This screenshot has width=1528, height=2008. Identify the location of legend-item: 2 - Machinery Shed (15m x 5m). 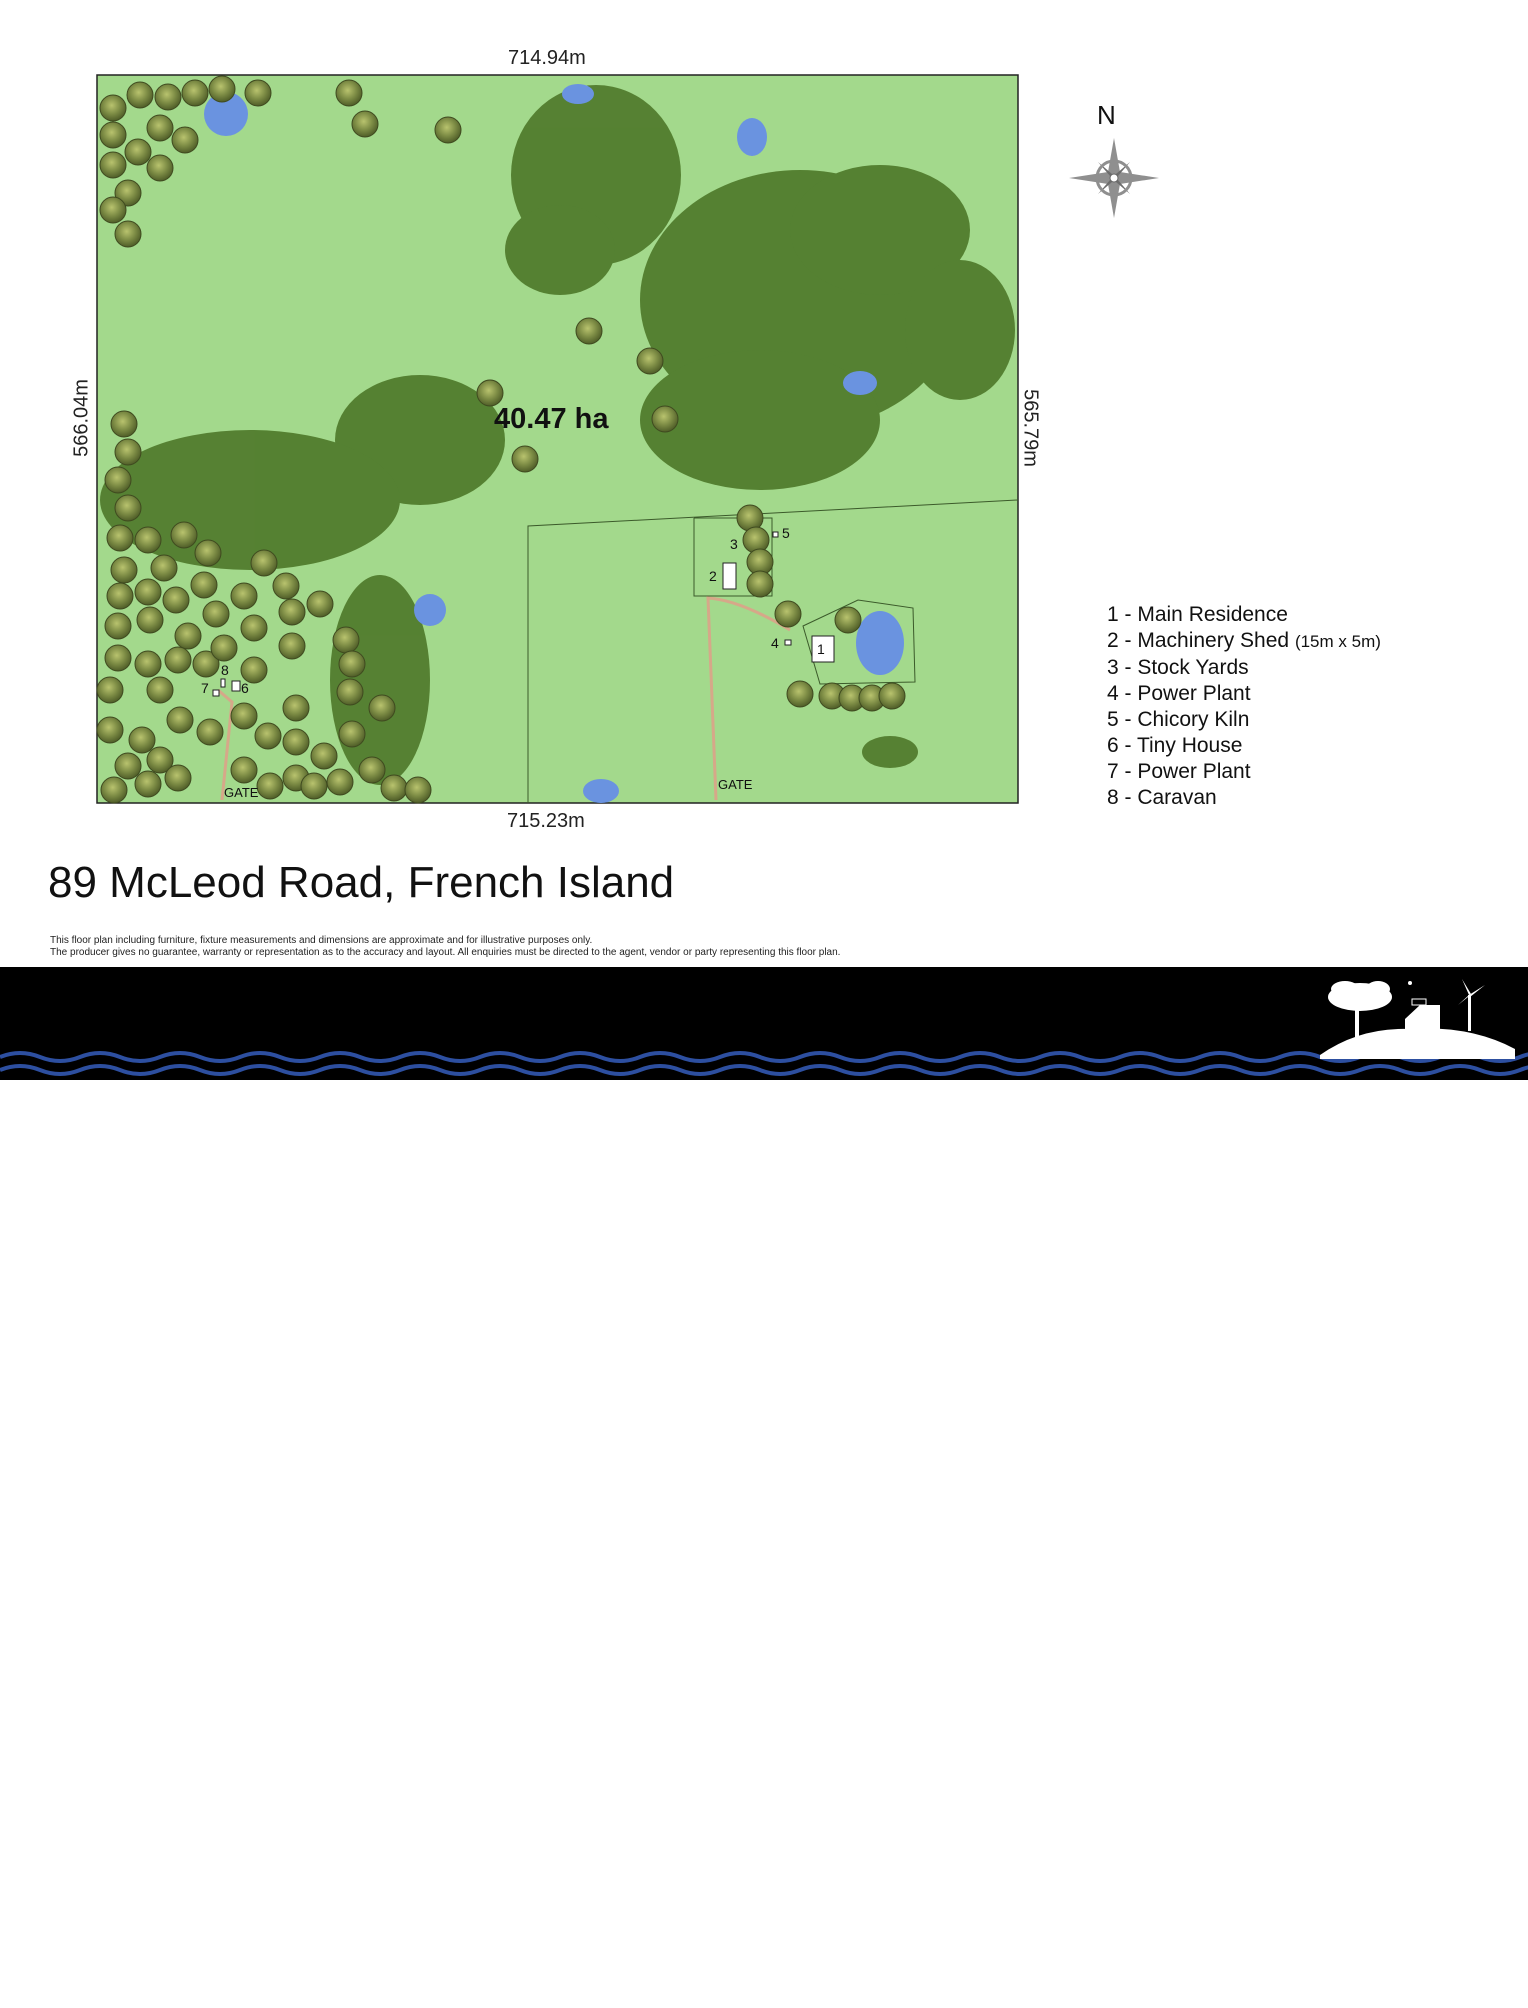
(1244, 641).